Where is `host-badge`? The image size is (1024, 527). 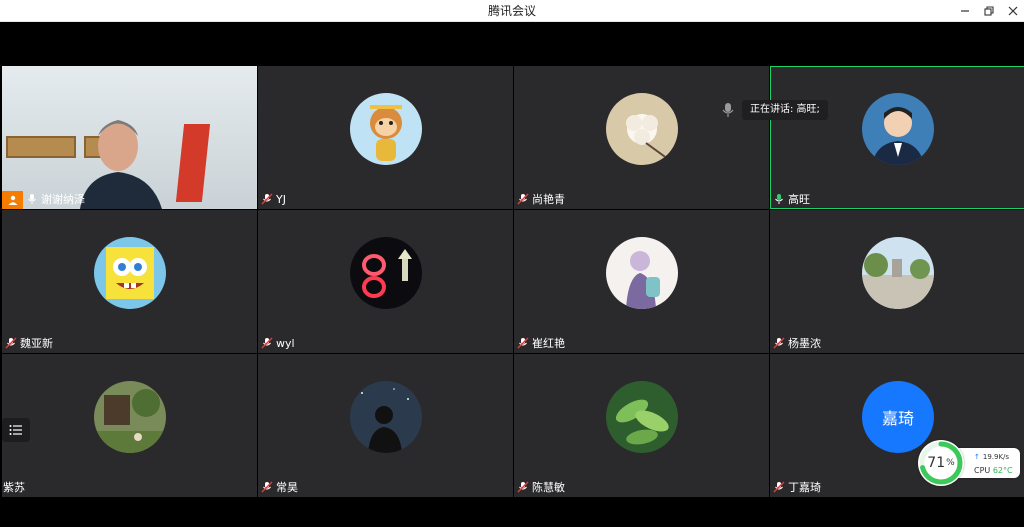
host-badge is located at coordinates (12, 200).